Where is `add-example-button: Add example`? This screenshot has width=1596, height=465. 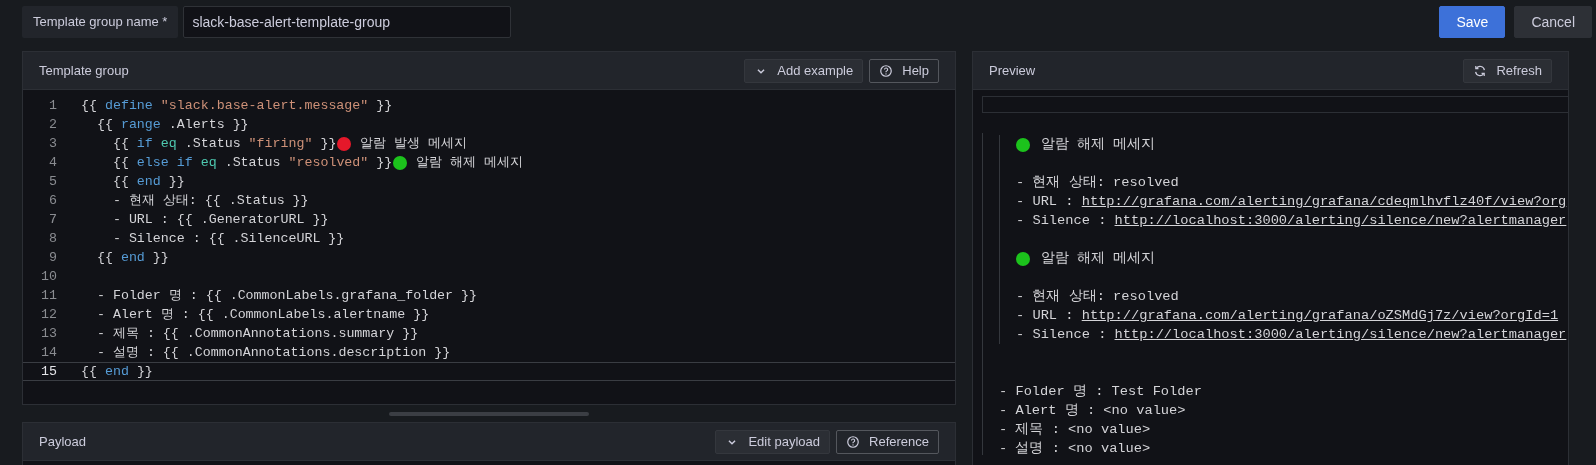 add-example-button: Add example is located at coordinates (804, 70).